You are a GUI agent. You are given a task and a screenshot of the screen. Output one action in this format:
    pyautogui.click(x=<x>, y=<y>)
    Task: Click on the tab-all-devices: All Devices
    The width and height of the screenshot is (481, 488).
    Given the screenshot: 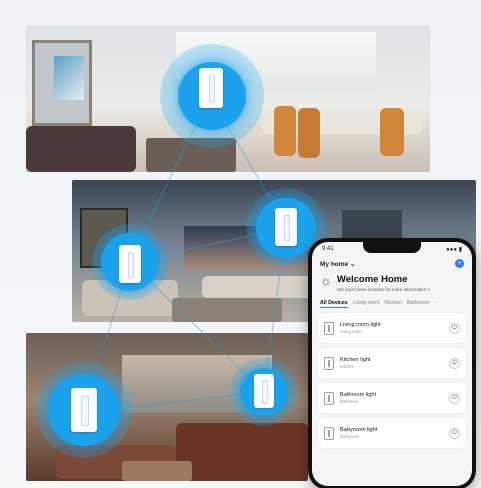 What is the action you would take?
    pyautogui.click(x=334, y=304)
    